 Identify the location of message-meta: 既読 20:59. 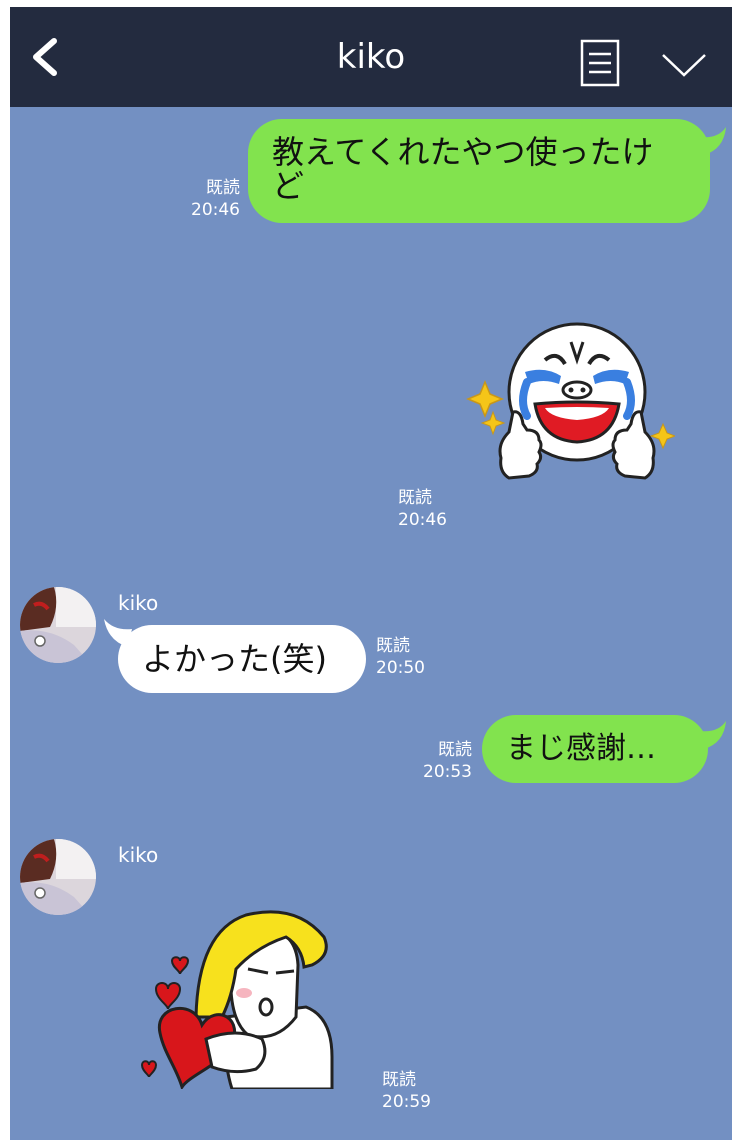
(406, 1091).